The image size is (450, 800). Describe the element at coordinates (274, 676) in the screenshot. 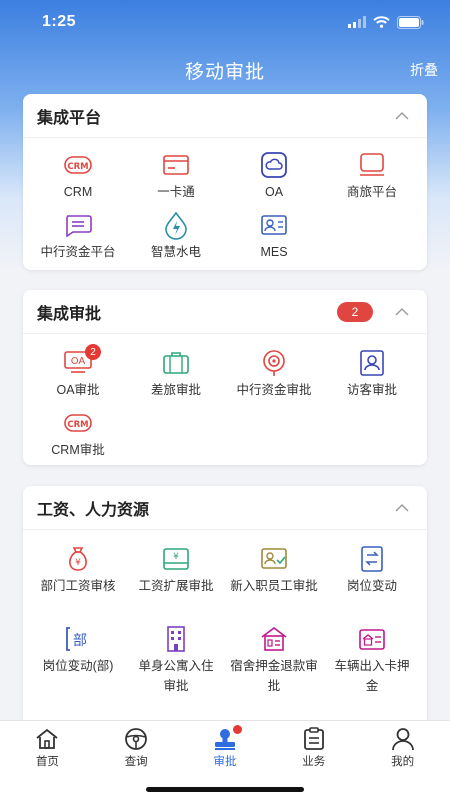

I see `app-label: 宿舍押金退款审批` at that location.